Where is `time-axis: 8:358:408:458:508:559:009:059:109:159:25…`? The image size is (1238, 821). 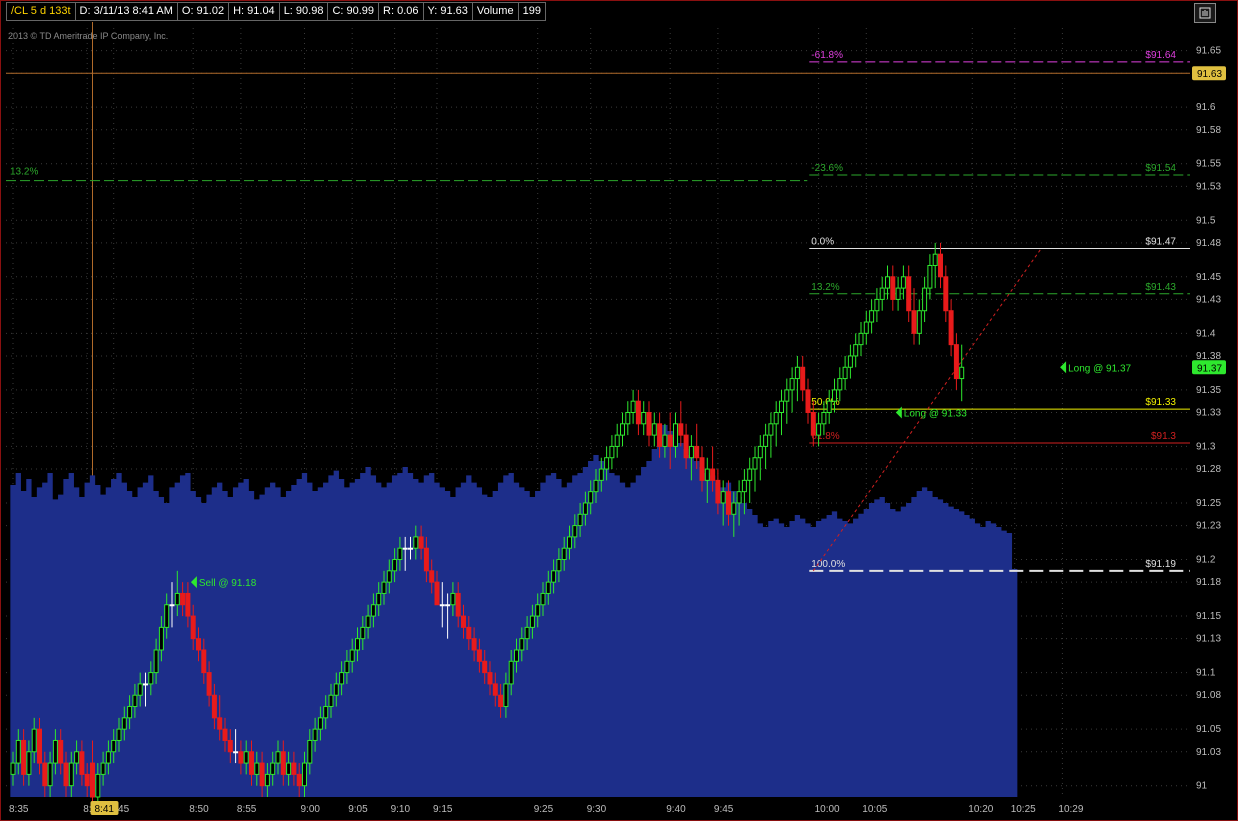 time-axis: 8:358:408:458:508:559:009:059:109:159:25… is located at coordinates (546, 808).